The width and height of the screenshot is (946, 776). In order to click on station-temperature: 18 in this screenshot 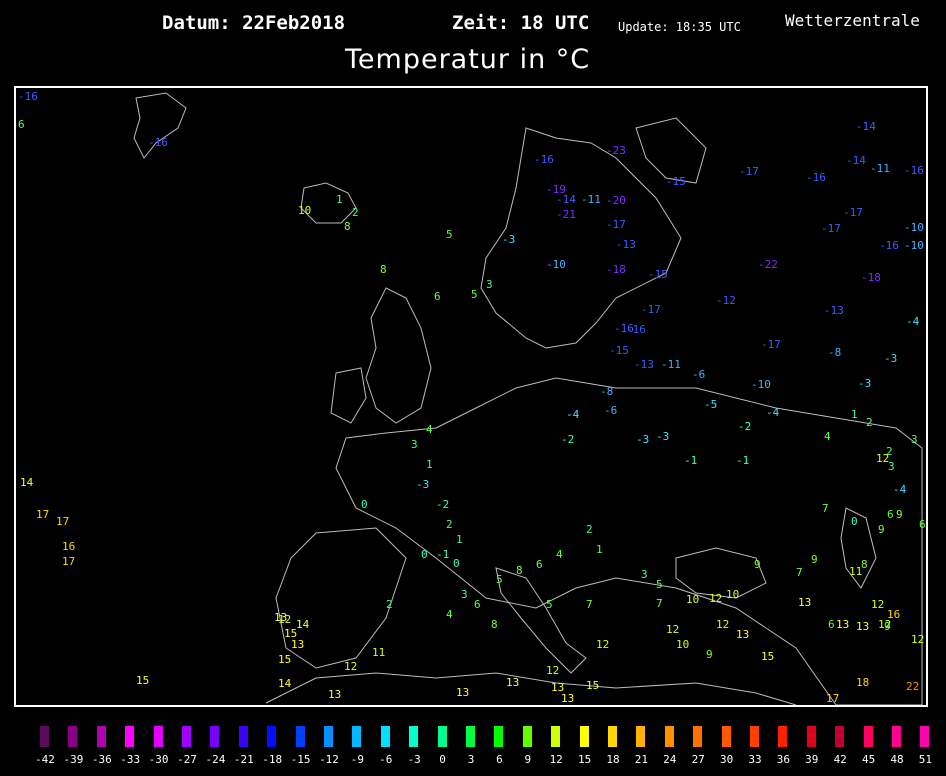, I will do `click(862, 682)`.